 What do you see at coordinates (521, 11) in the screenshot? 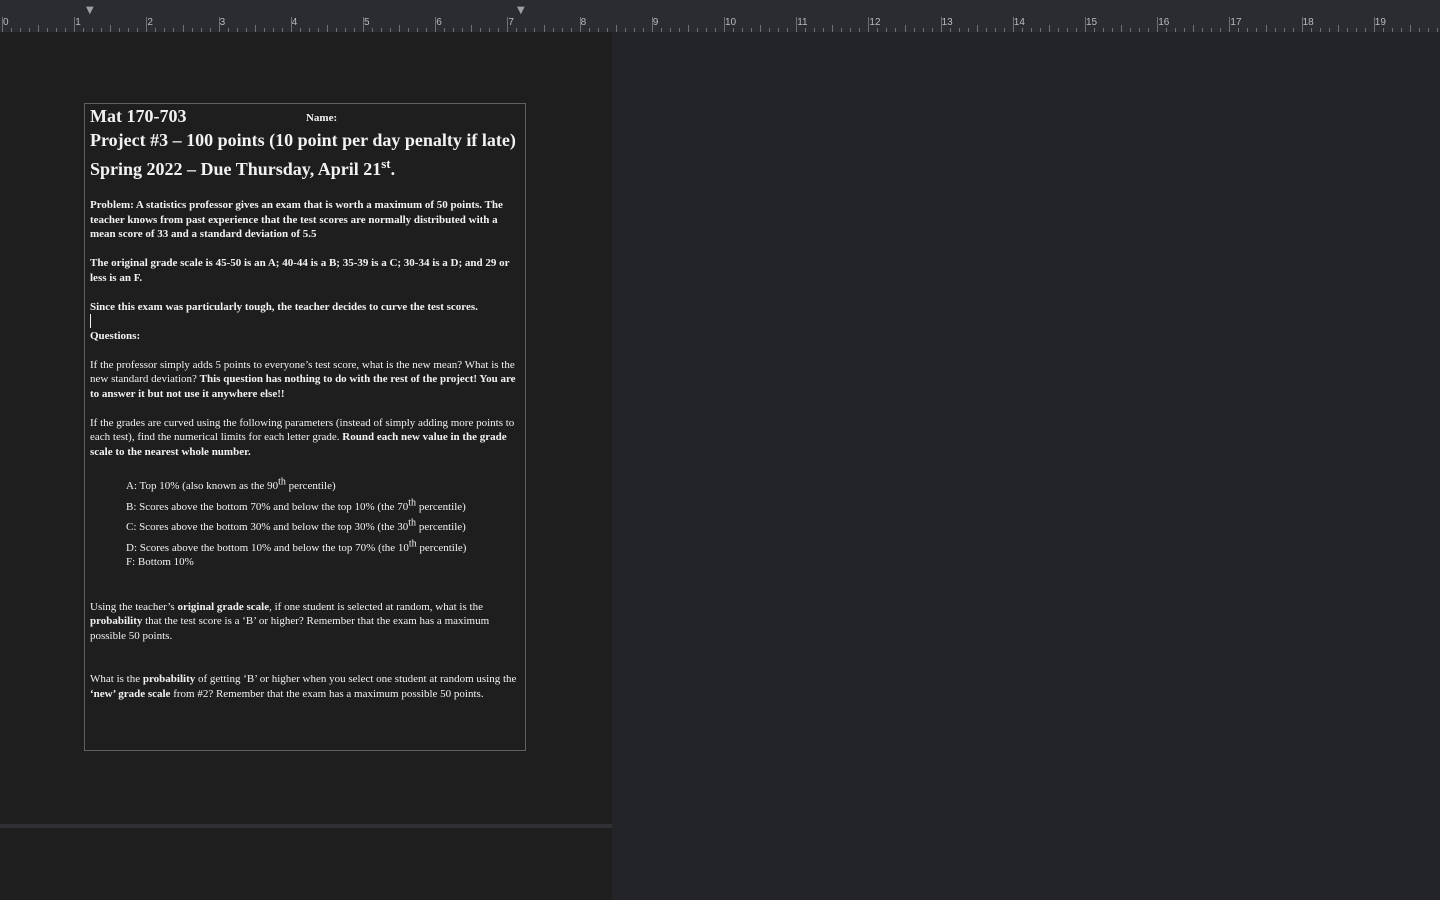
I see `right-indent-marker: ▼` at bounding box center [521, 11].